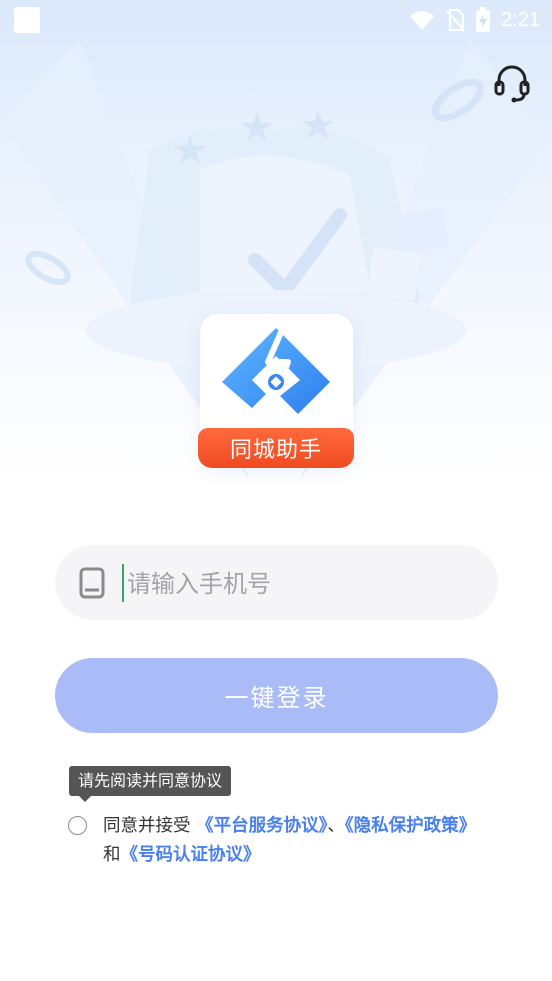  Describe the element at coordinates (77, 825) in the screenshot. I see `agreement-checkbox` at that location.